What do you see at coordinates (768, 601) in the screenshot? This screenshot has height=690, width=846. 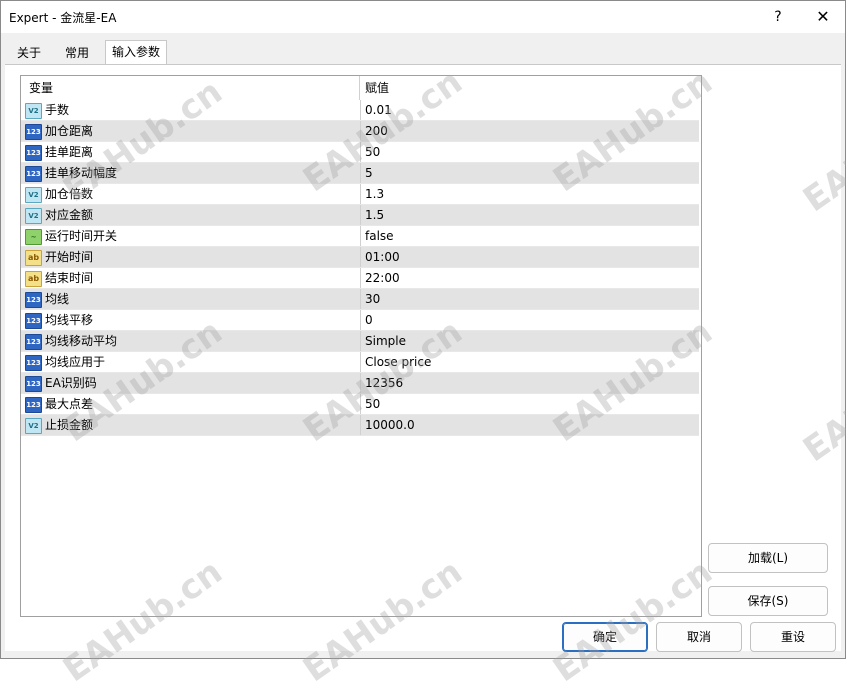 I see `save-button: 保存(S)` at bounding box center [768, 601].